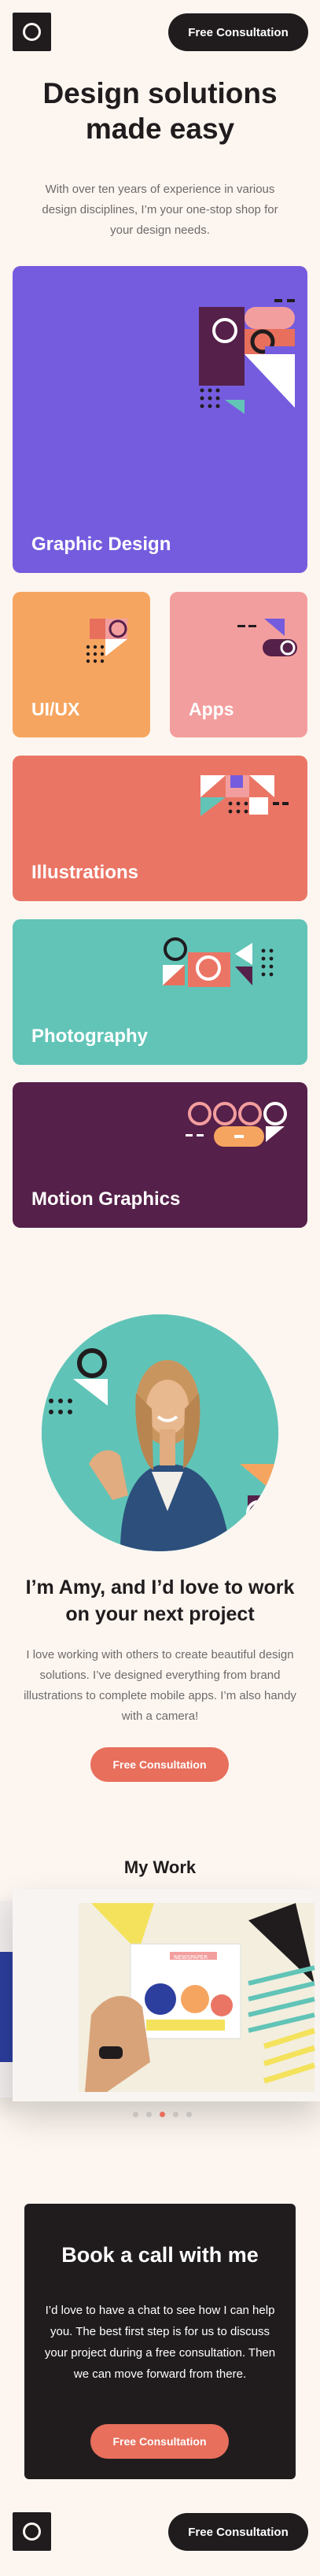 Image resolution: width=320 pixels, height=2576 pixels. What do you see at coordinates (56, 709) in the screenshot?
I see `service-label: UI/UX` at bounding box center [56, 709].